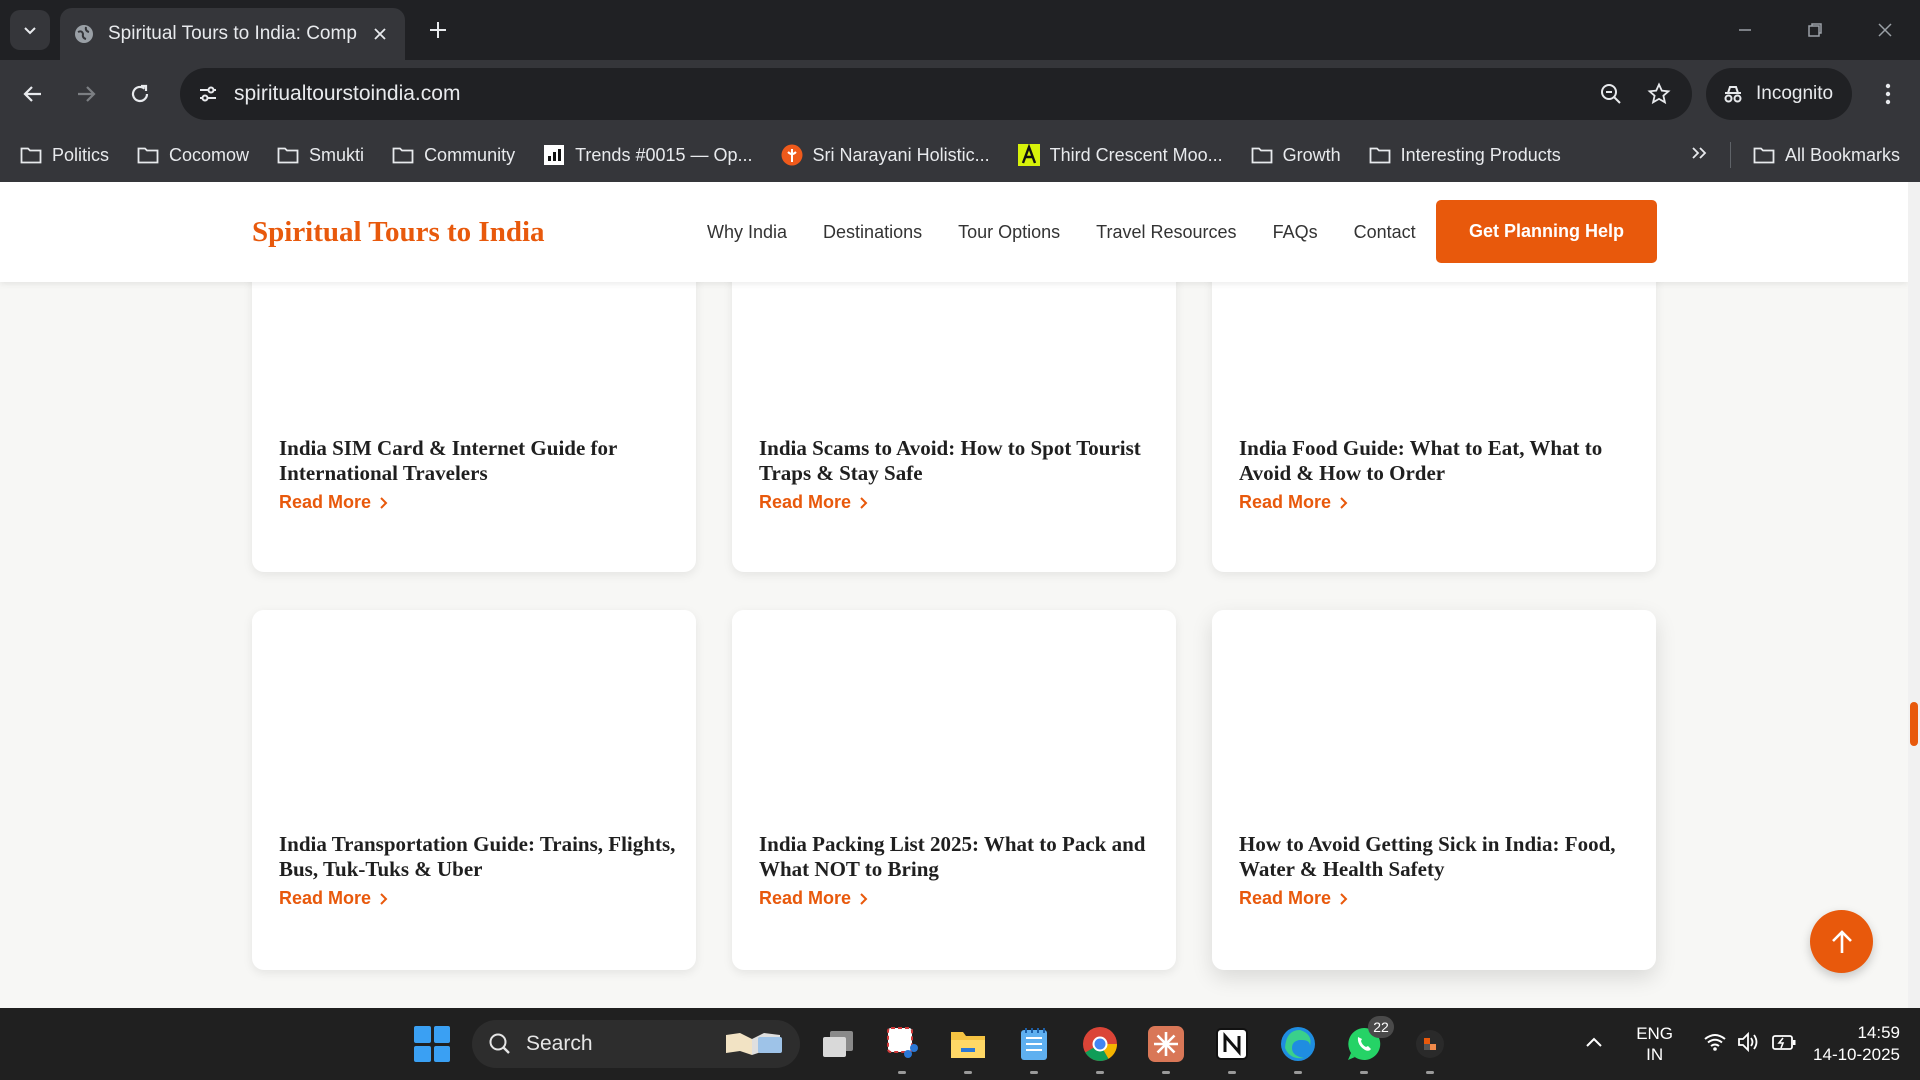 This screenshot has width=1920, height=1080. I want to click on restore-icon, so click(1815, 30).